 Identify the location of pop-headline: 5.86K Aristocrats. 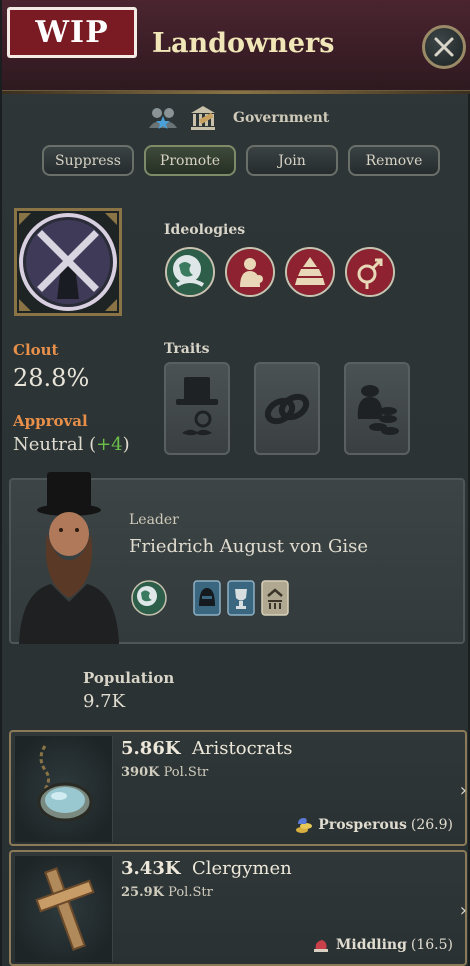
(207, 748).